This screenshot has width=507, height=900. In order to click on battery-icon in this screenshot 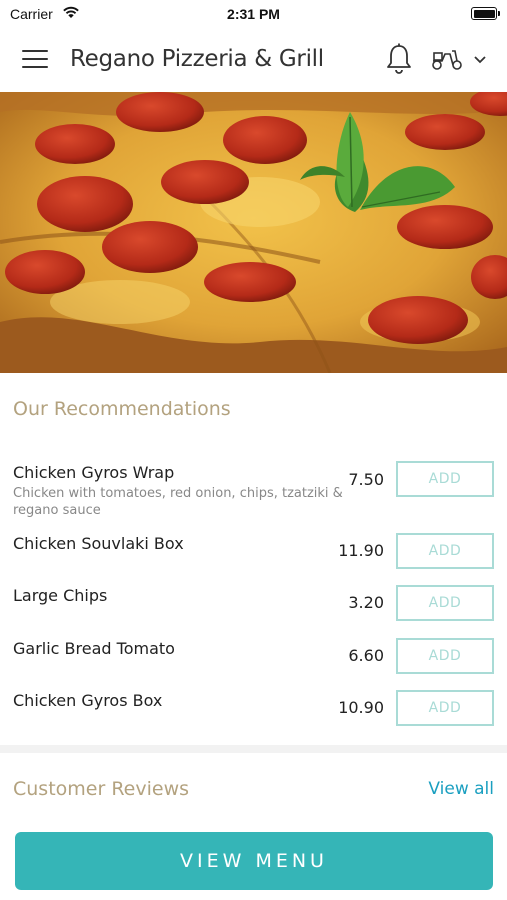, I will do `click(485, 13)`.